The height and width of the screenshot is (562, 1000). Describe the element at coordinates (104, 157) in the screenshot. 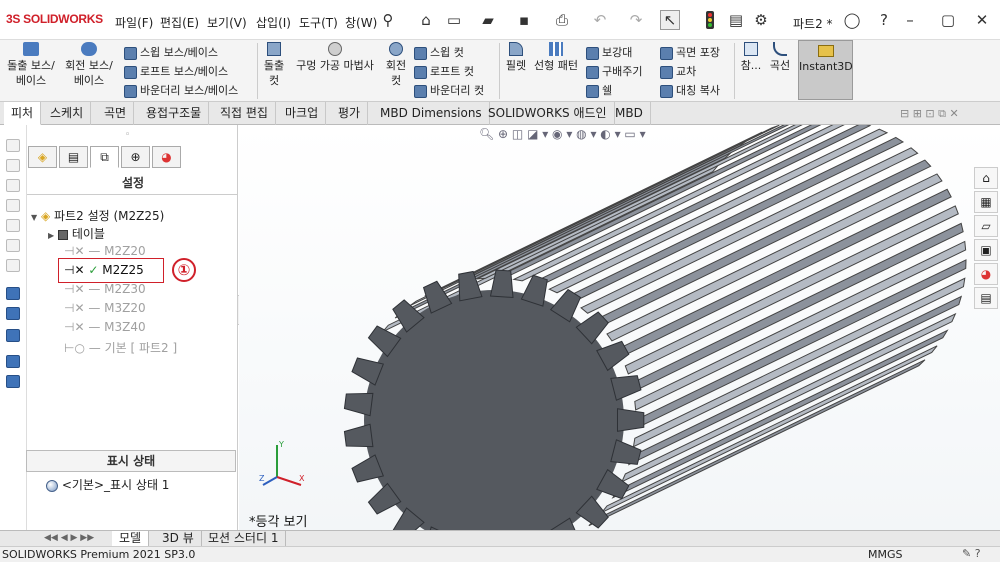

I see `configuration-manager-tab: ⧉` at that location.